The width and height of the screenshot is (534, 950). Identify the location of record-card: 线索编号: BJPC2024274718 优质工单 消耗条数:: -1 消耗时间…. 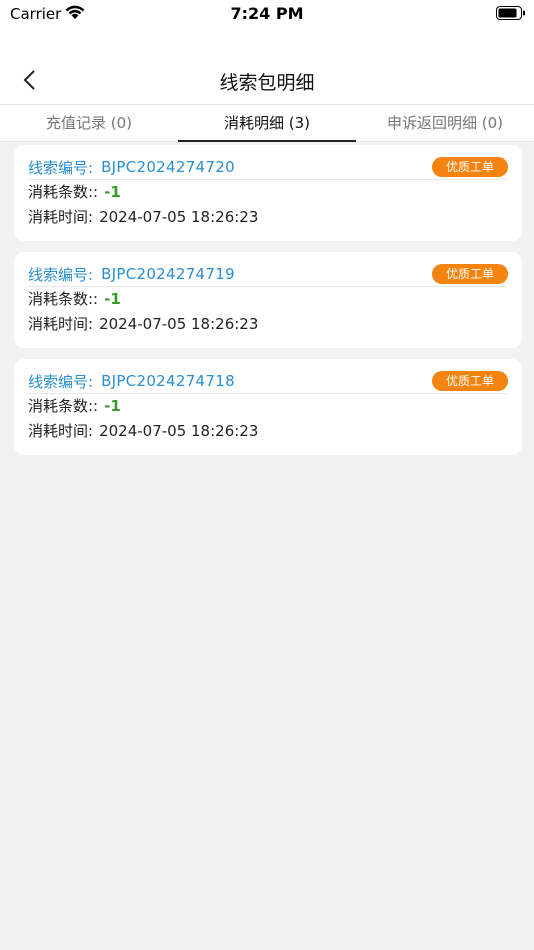
(268, 407).